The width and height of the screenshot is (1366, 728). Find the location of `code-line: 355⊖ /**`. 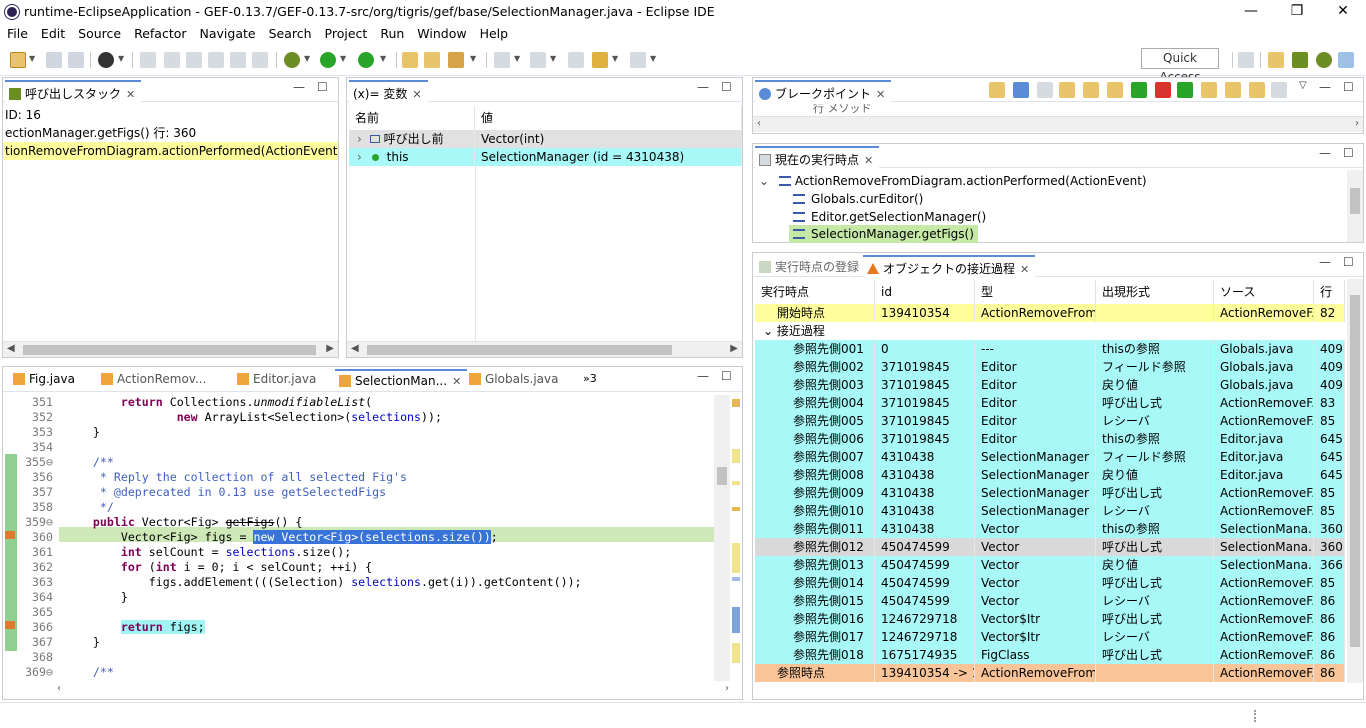

code-line: 355⊖ /** is located at coordinates (362, 462).